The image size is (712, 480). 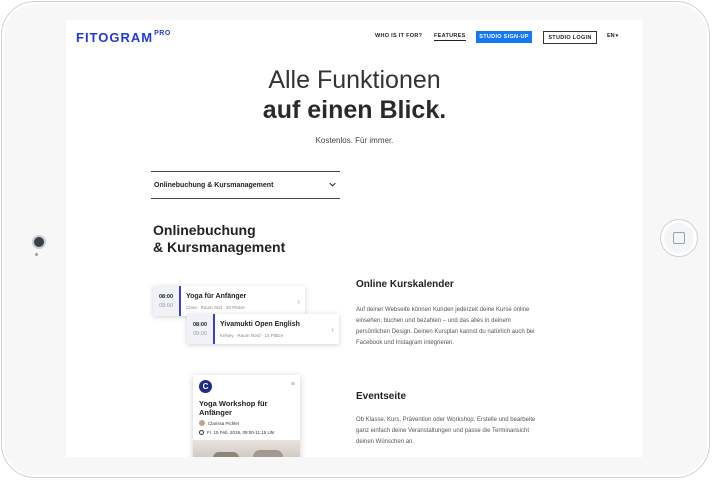 What do you see at coordinates (260, 324) in the screenshot?
I see `card-title: Yivamukti Open English` at bounding box center [260, 324].